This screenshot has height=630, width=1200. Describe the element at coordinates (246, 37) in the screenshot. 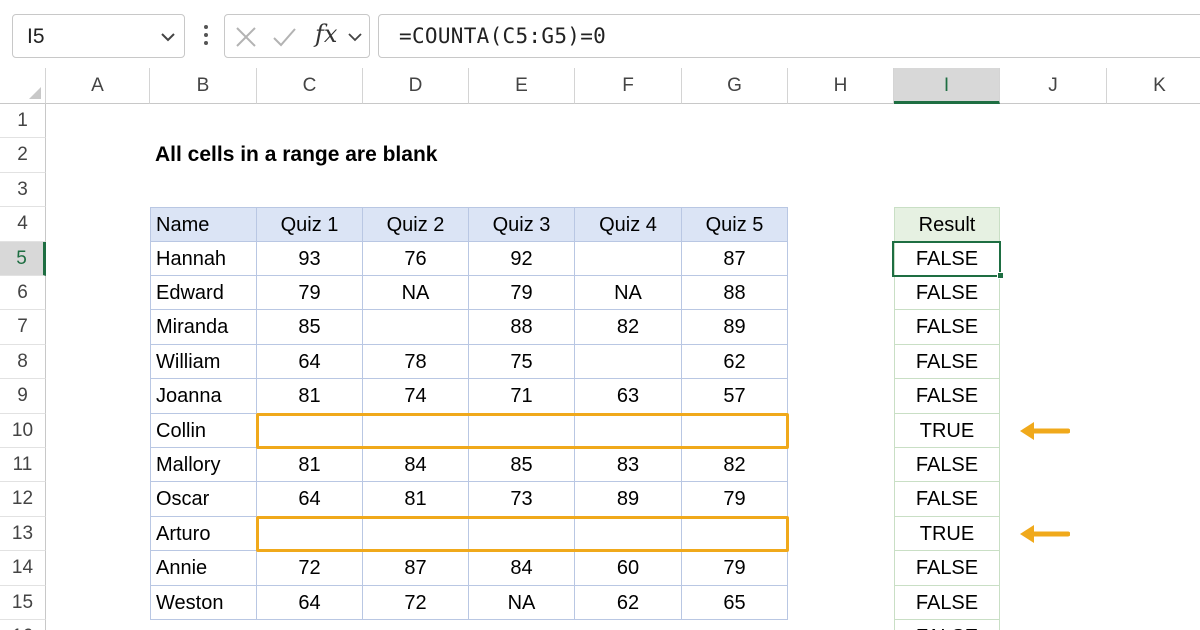

I see `cancel-icon` at that location.